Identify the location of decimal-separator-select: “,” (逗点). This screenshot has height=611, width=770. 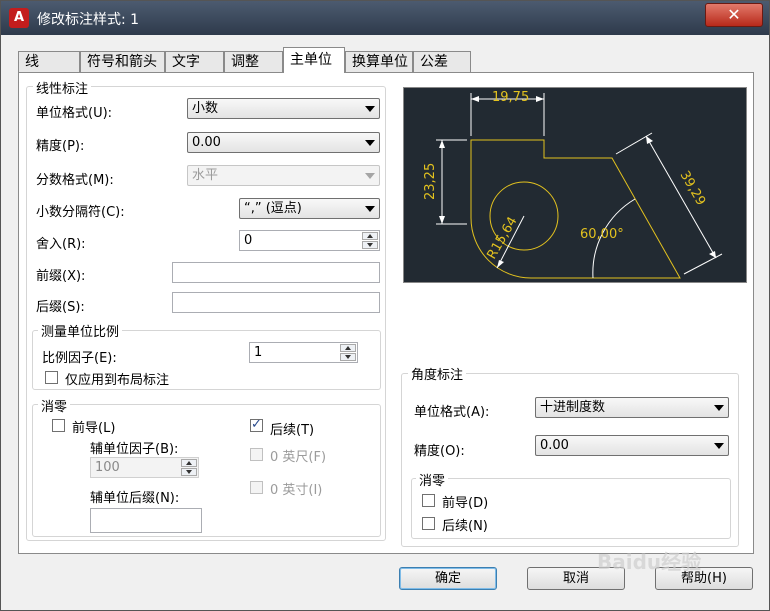
(309, 208).